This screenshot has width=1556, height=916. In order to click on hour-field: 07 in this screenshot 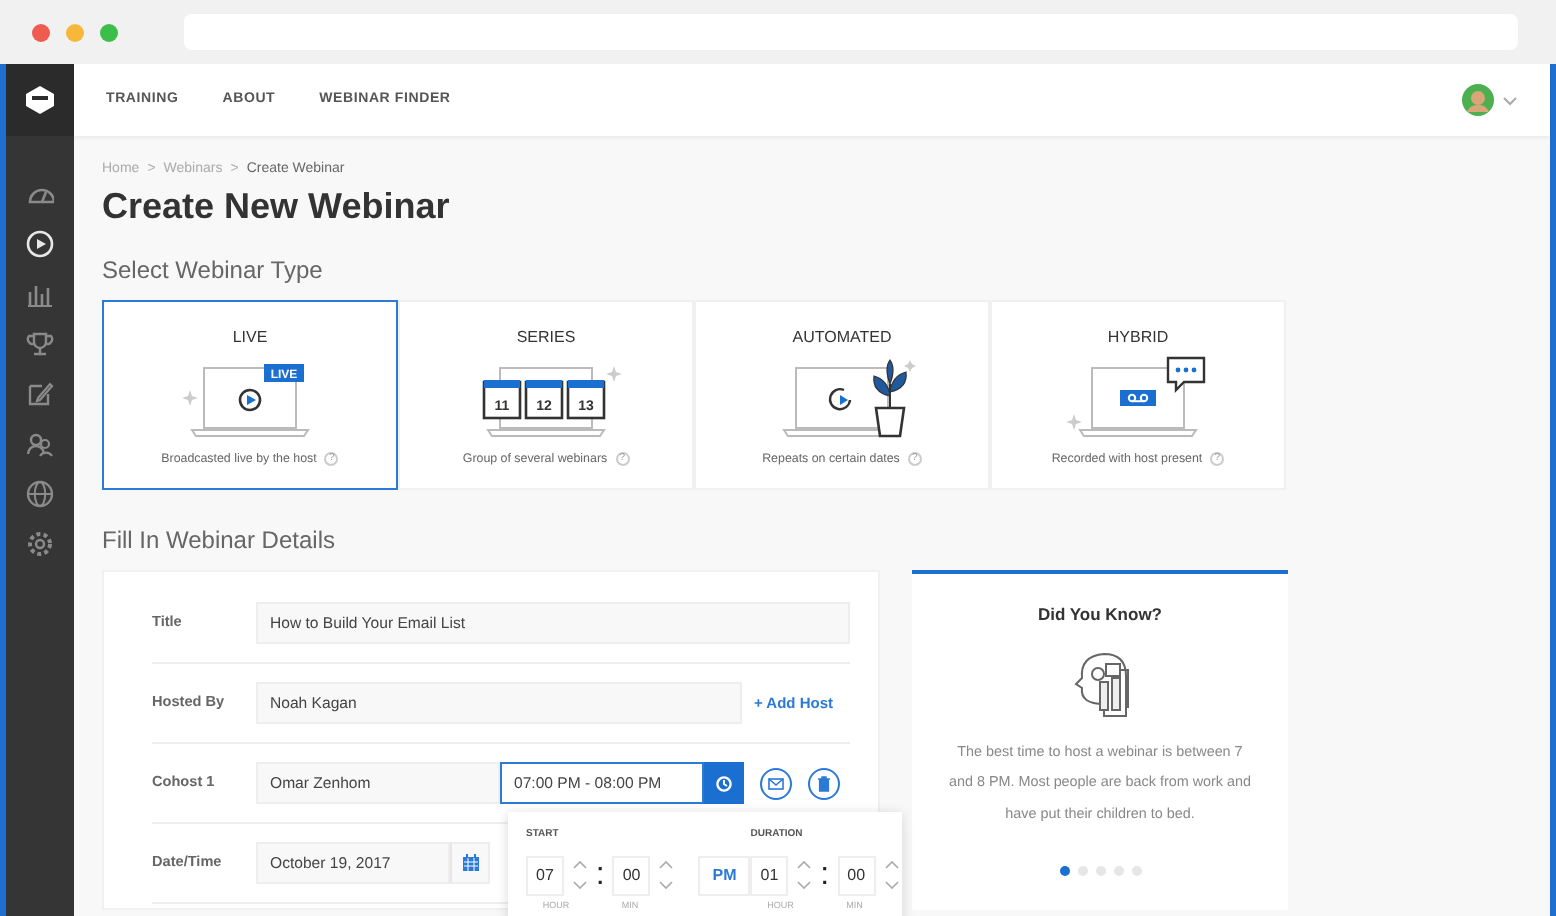, I will do `click(545, 875)`.